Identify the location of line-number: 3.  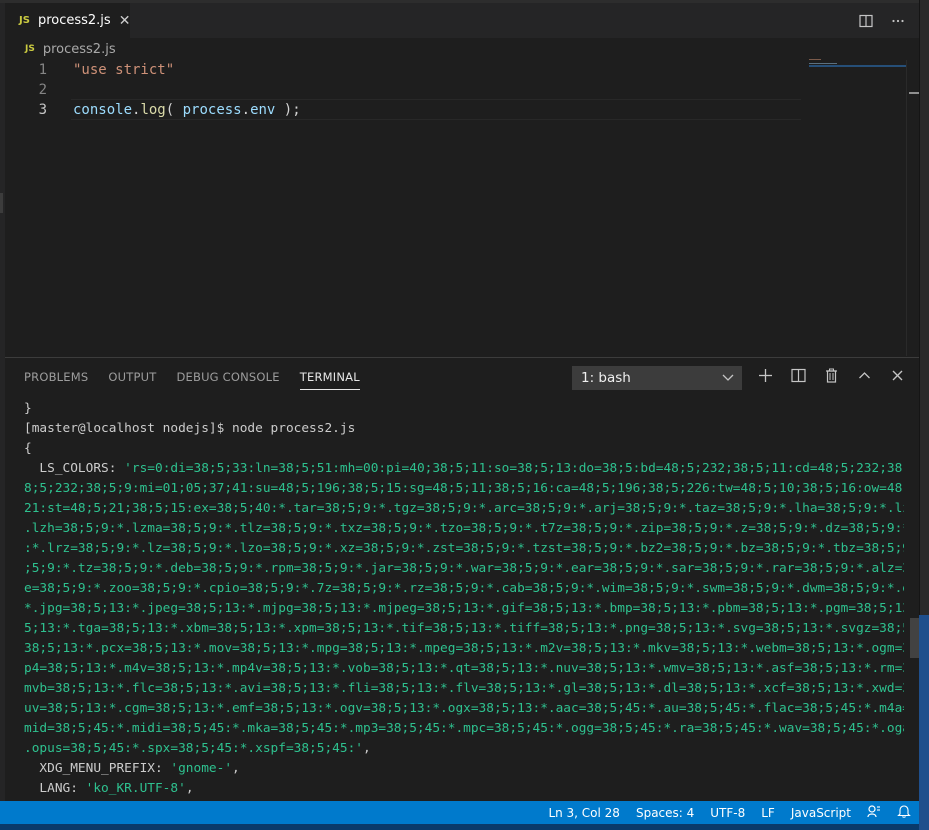
(42, 110).